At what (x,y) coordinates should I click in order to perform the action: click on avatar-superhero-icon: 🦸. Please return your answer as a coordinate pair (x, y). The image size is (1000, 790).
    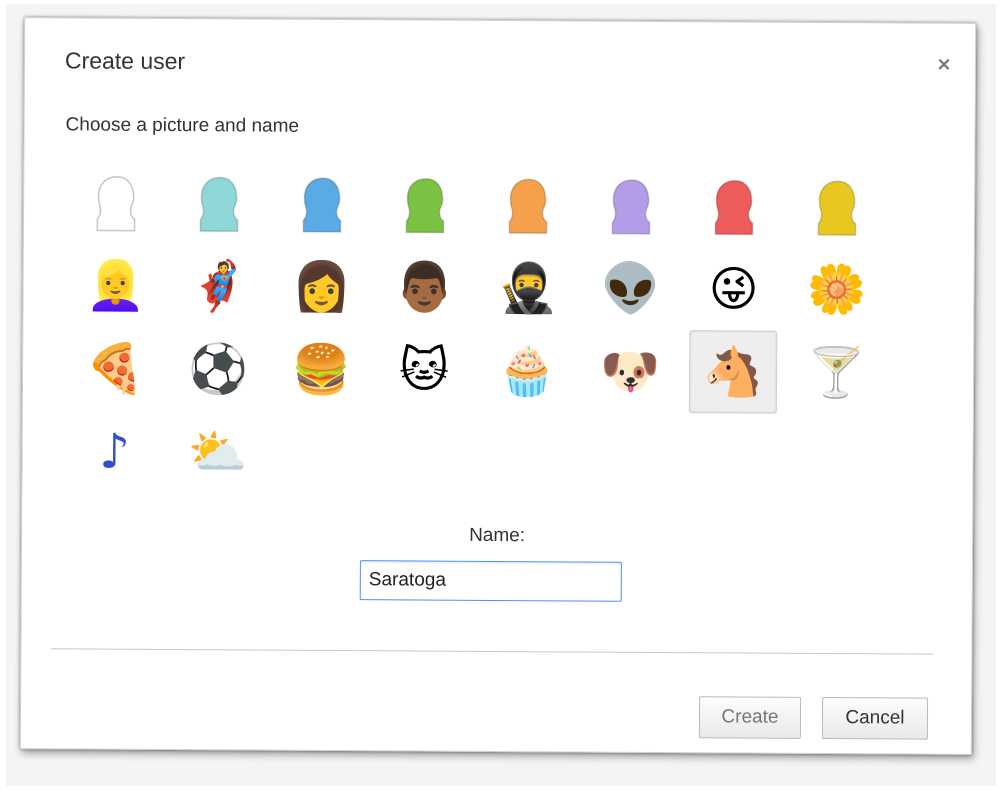
    Looking at the image, I should click on (218, 285).